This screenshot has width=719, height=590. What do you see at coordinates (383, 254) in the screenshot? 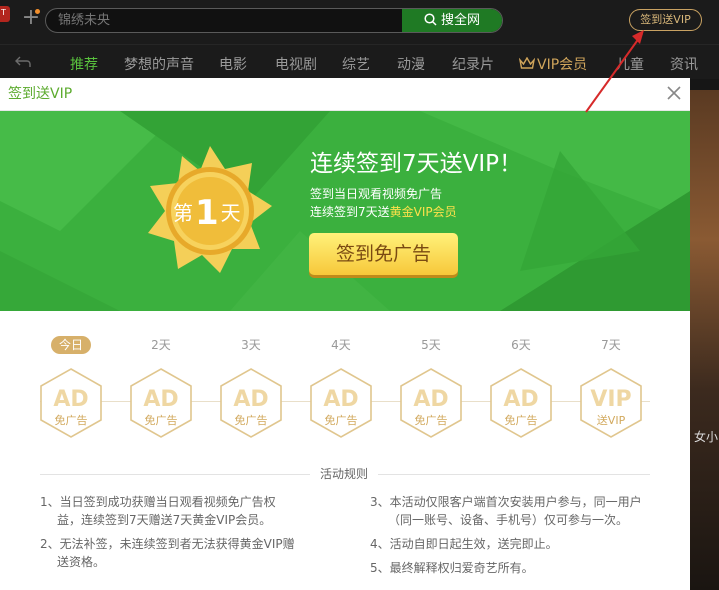
I see `signin-button: 签到免广告` at bounding box center [383, 254].